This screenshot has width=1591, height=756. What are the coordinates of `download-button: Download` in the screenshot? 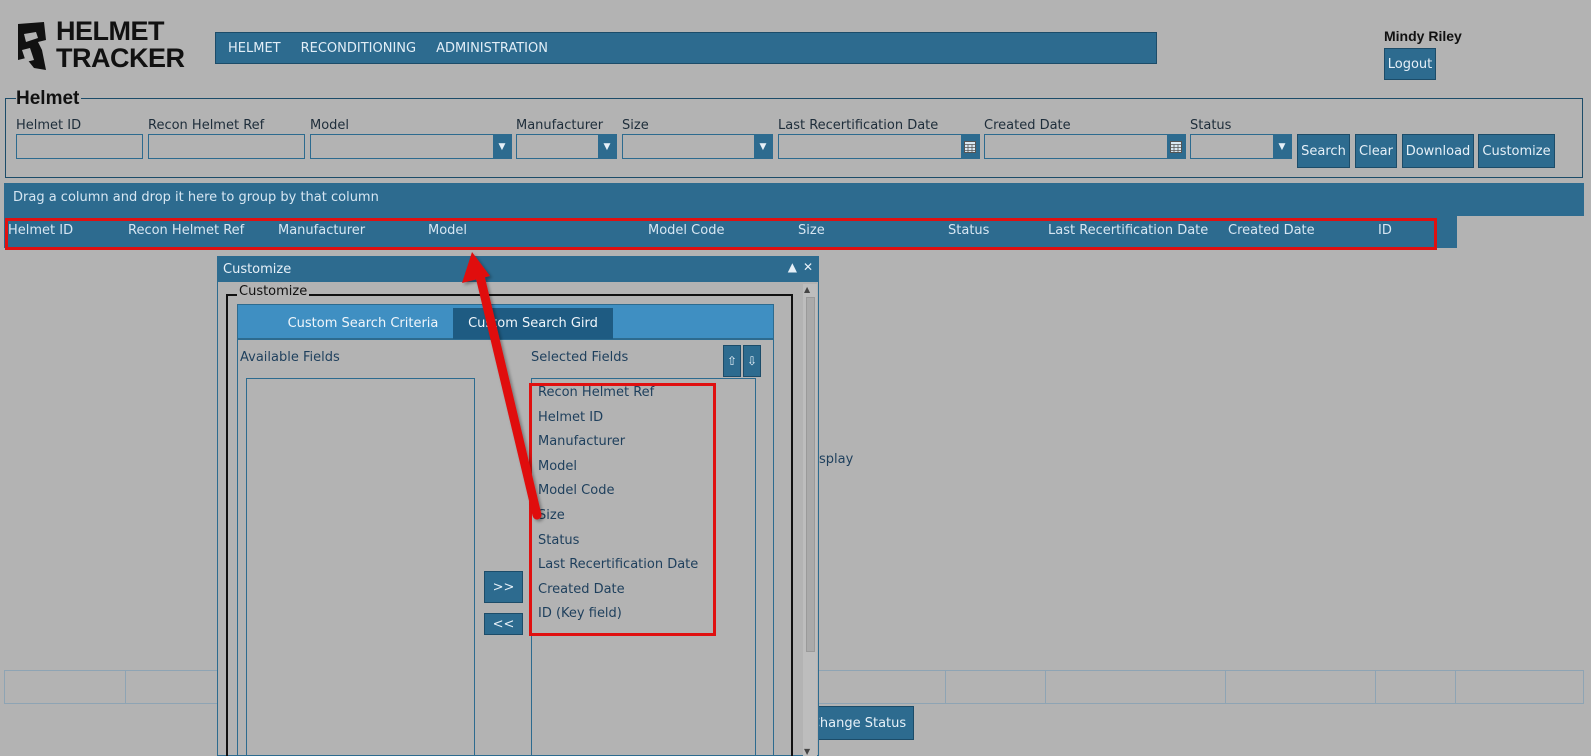 It's located at (1438, 151).